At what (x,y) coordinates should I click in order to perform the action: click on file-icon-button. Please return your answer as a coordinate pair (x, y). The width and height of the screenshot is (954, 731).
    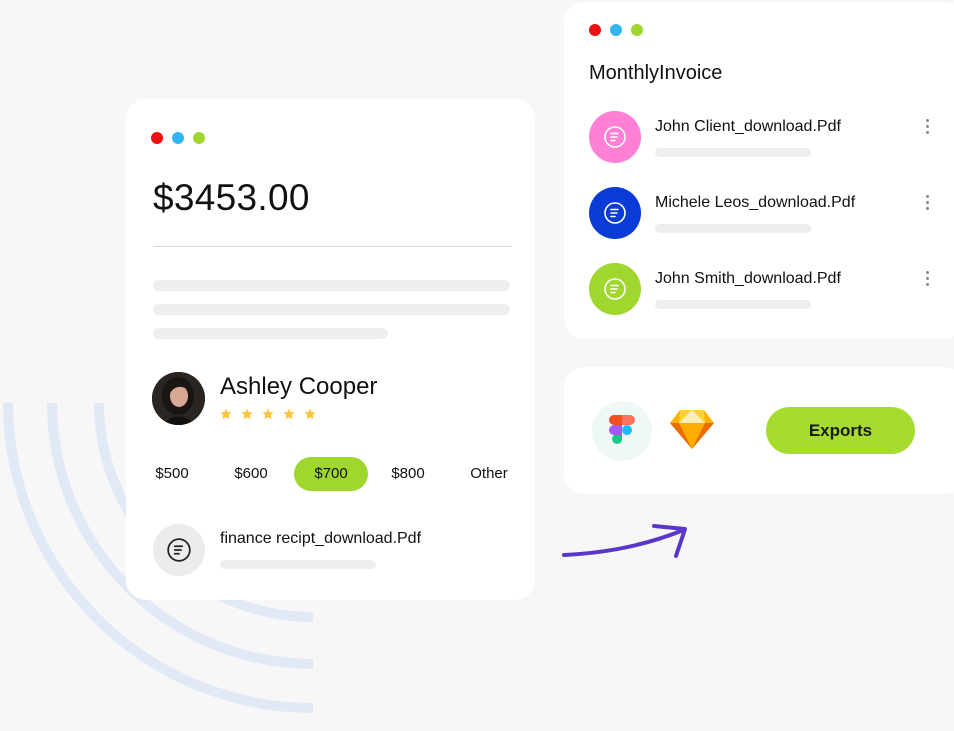
    Looking at the image, I should click on (179, 550).